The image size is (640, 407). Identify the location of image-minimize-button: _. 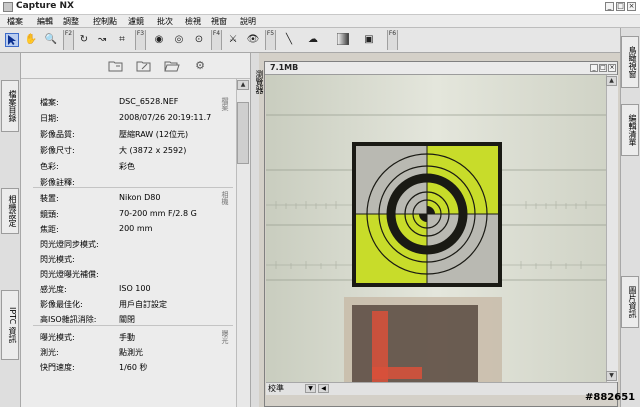
(594, 68).